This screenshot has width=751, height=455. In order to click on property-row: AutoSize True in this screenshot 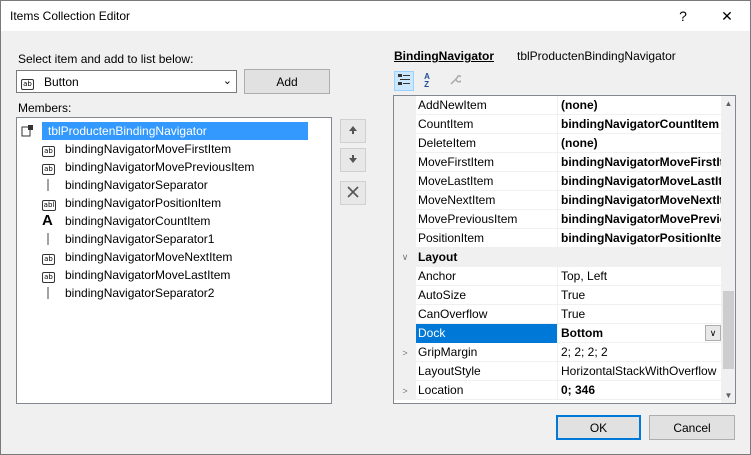, I will do `click(557, 295)`.